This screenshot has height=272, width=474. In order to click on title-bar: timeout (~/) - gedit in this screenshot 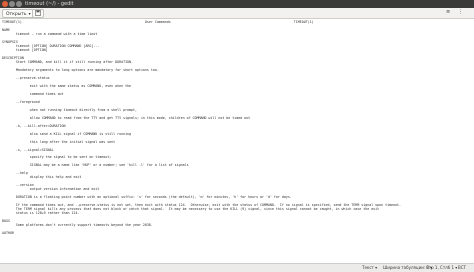, I will do `click(237, 4)`.